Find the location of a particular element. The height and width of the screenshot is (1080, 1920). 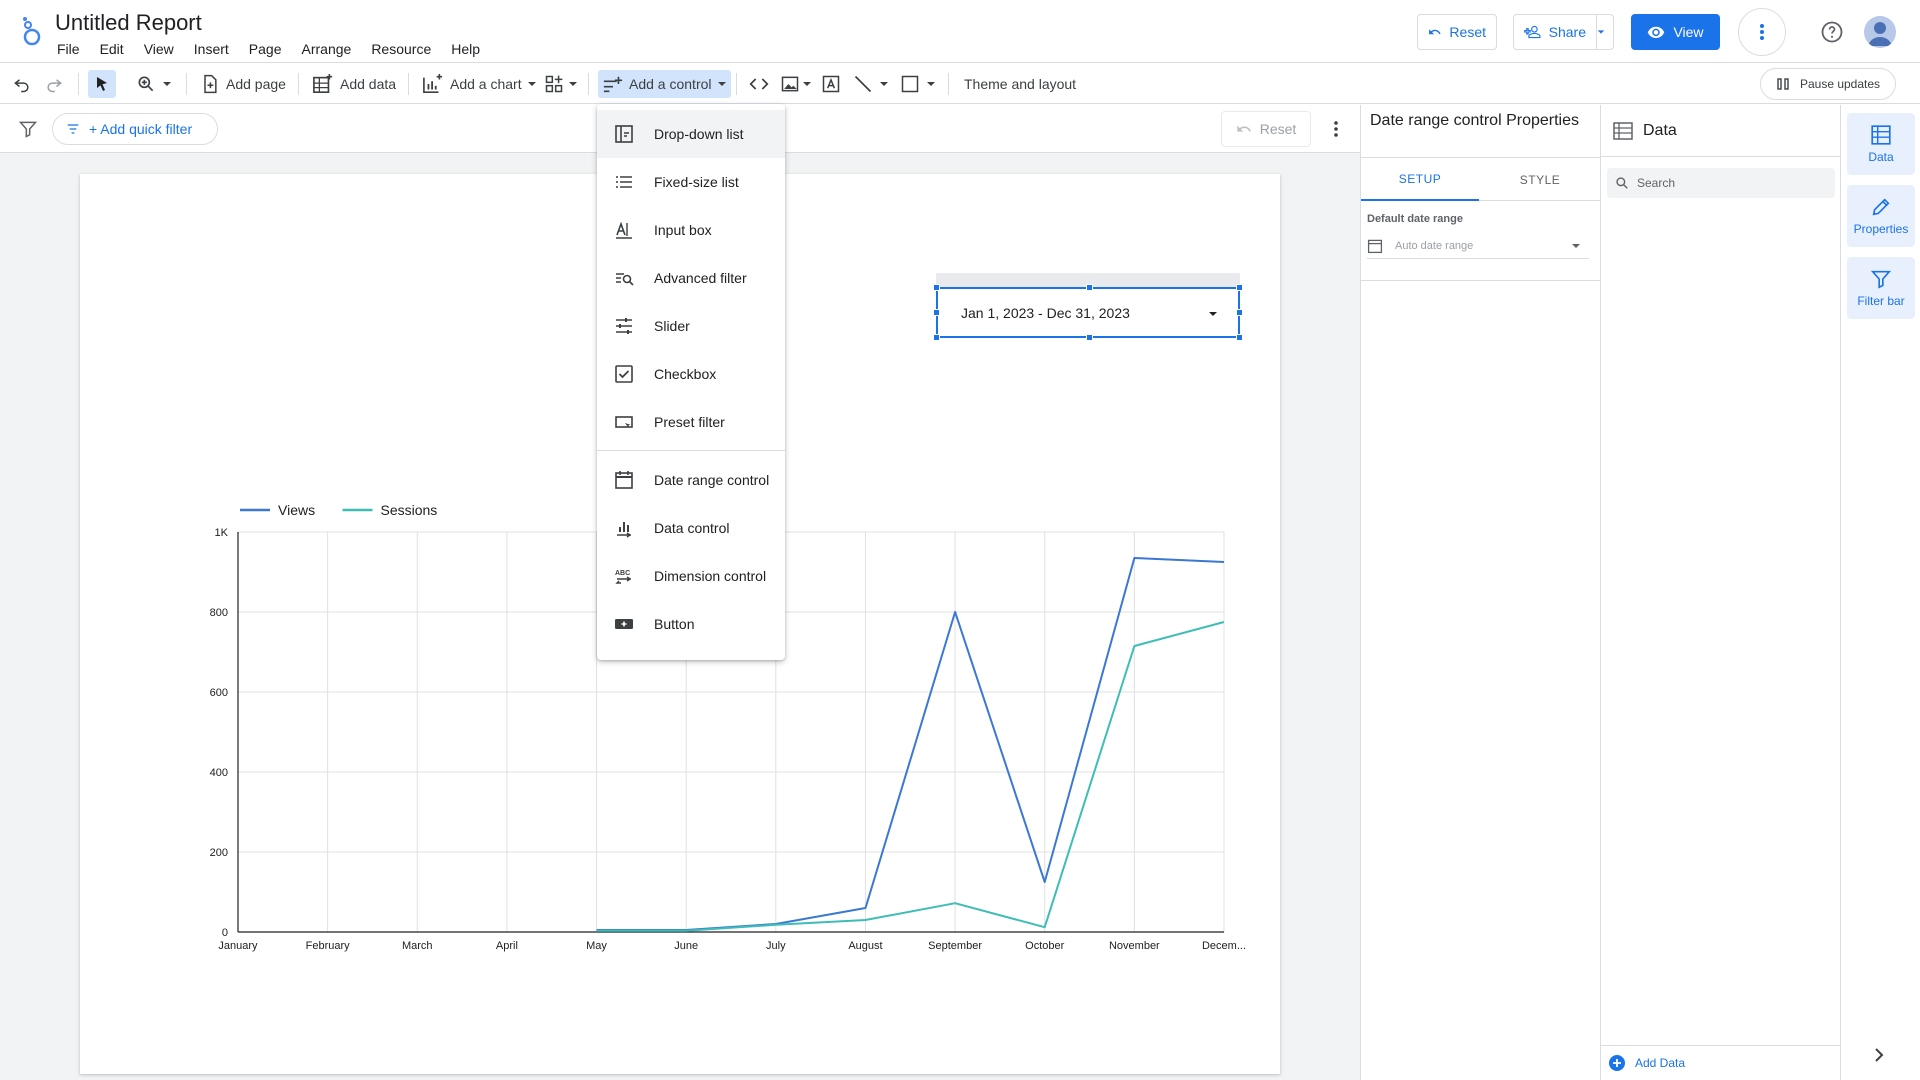

help-icon is located at coordinates (1832, 32).